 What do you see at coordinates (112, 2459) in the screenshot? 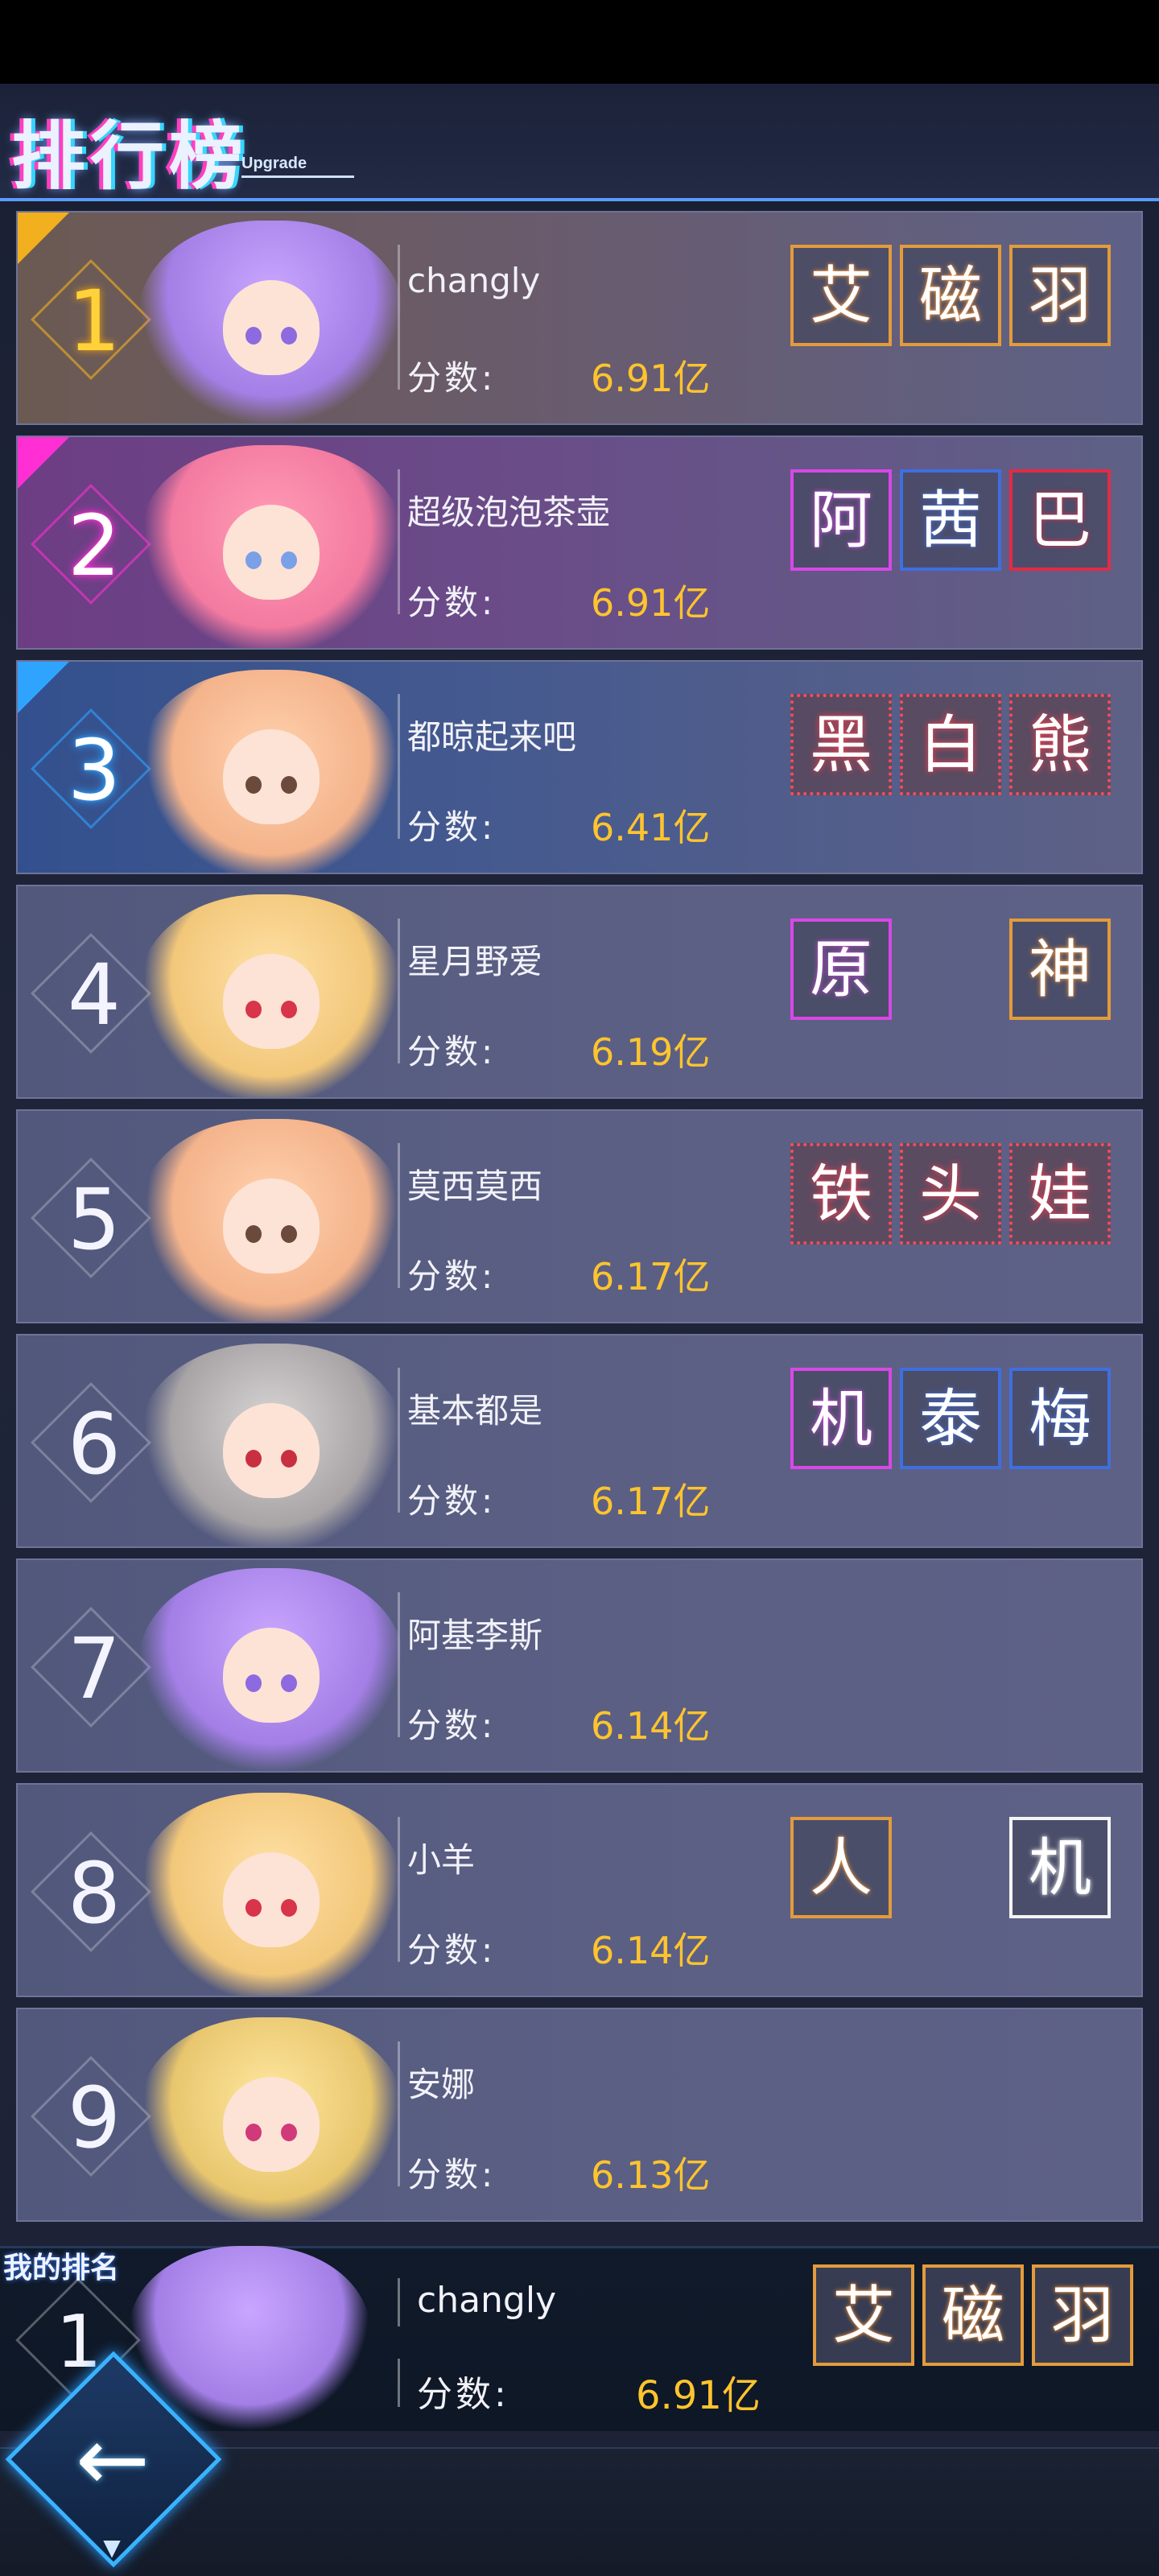
I see `back-arrow-icon: ←` at bounding box center [112, 2459].